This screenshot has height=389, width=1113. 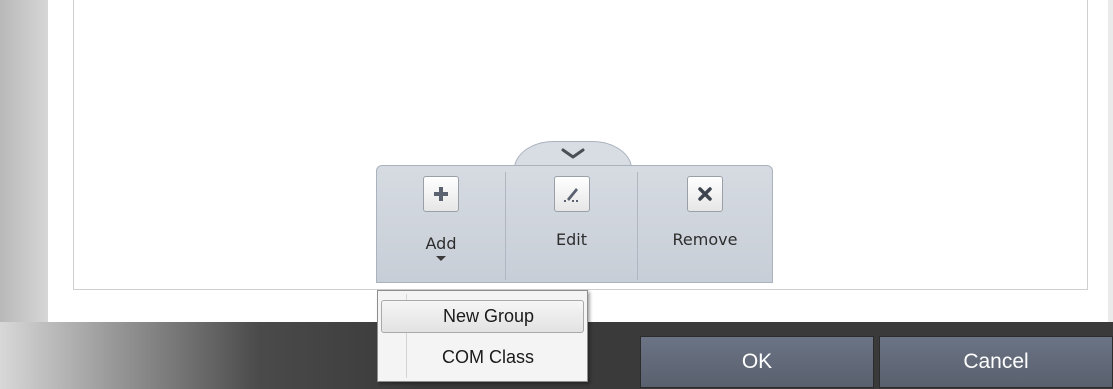 What do you see at coordinates (996, 362) in the screenshot?
I see `cancel-button: Cancel` at bounding box center [996, 362].